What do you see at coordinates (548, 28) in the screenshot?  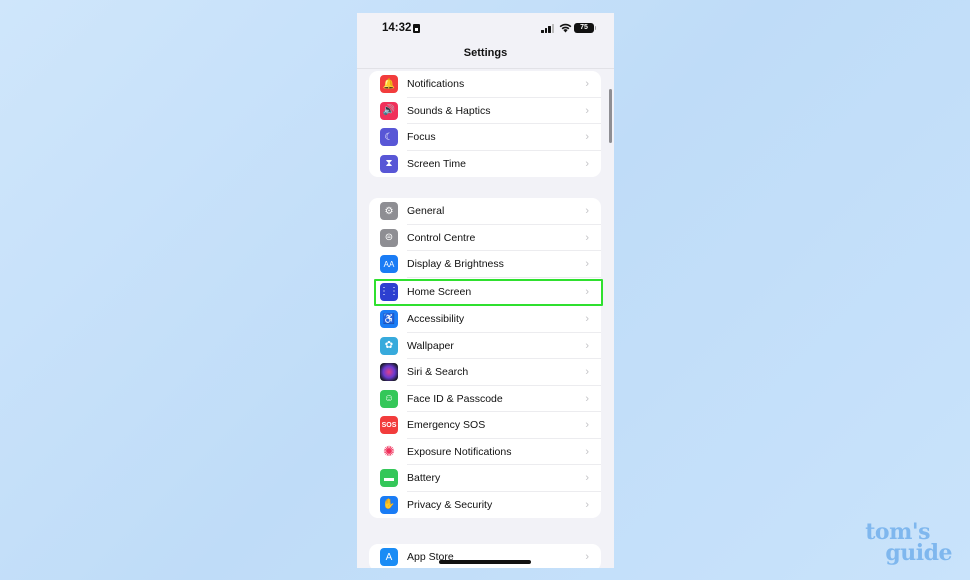 I see `cellular-signal-icon` at bounding box center [548, 28].